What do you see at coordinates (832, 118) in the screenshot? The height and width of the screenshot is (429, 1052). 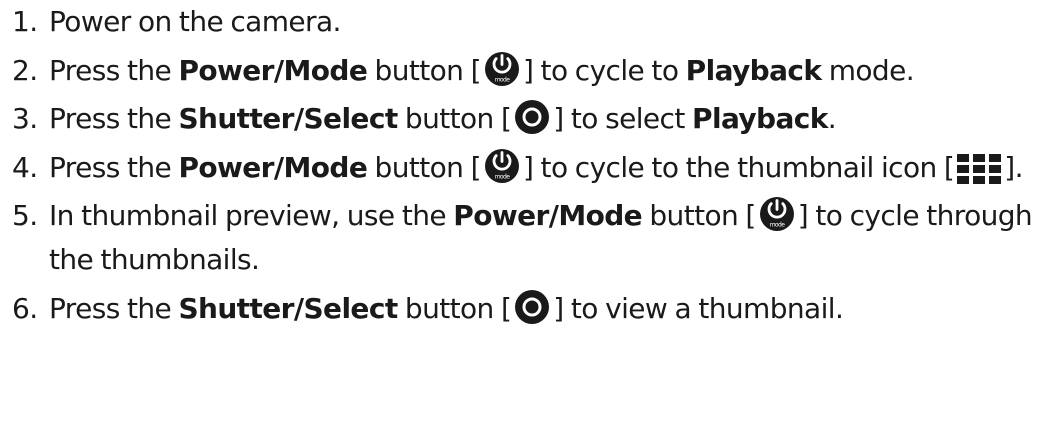 I see `step-text: .` at bounding box center [832, 118].